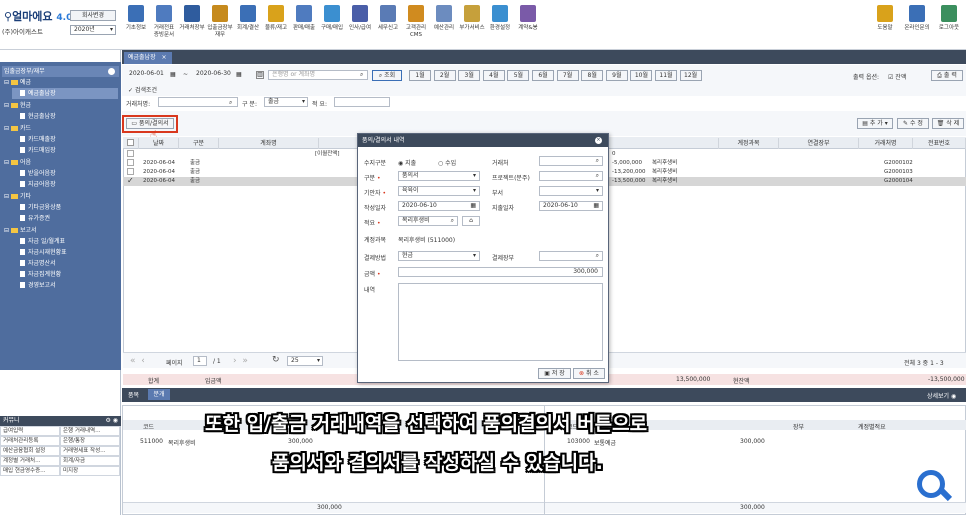  Describe the element at coordinates (543, 75) in the screenshot. I see `month-button: 6월` at that location.